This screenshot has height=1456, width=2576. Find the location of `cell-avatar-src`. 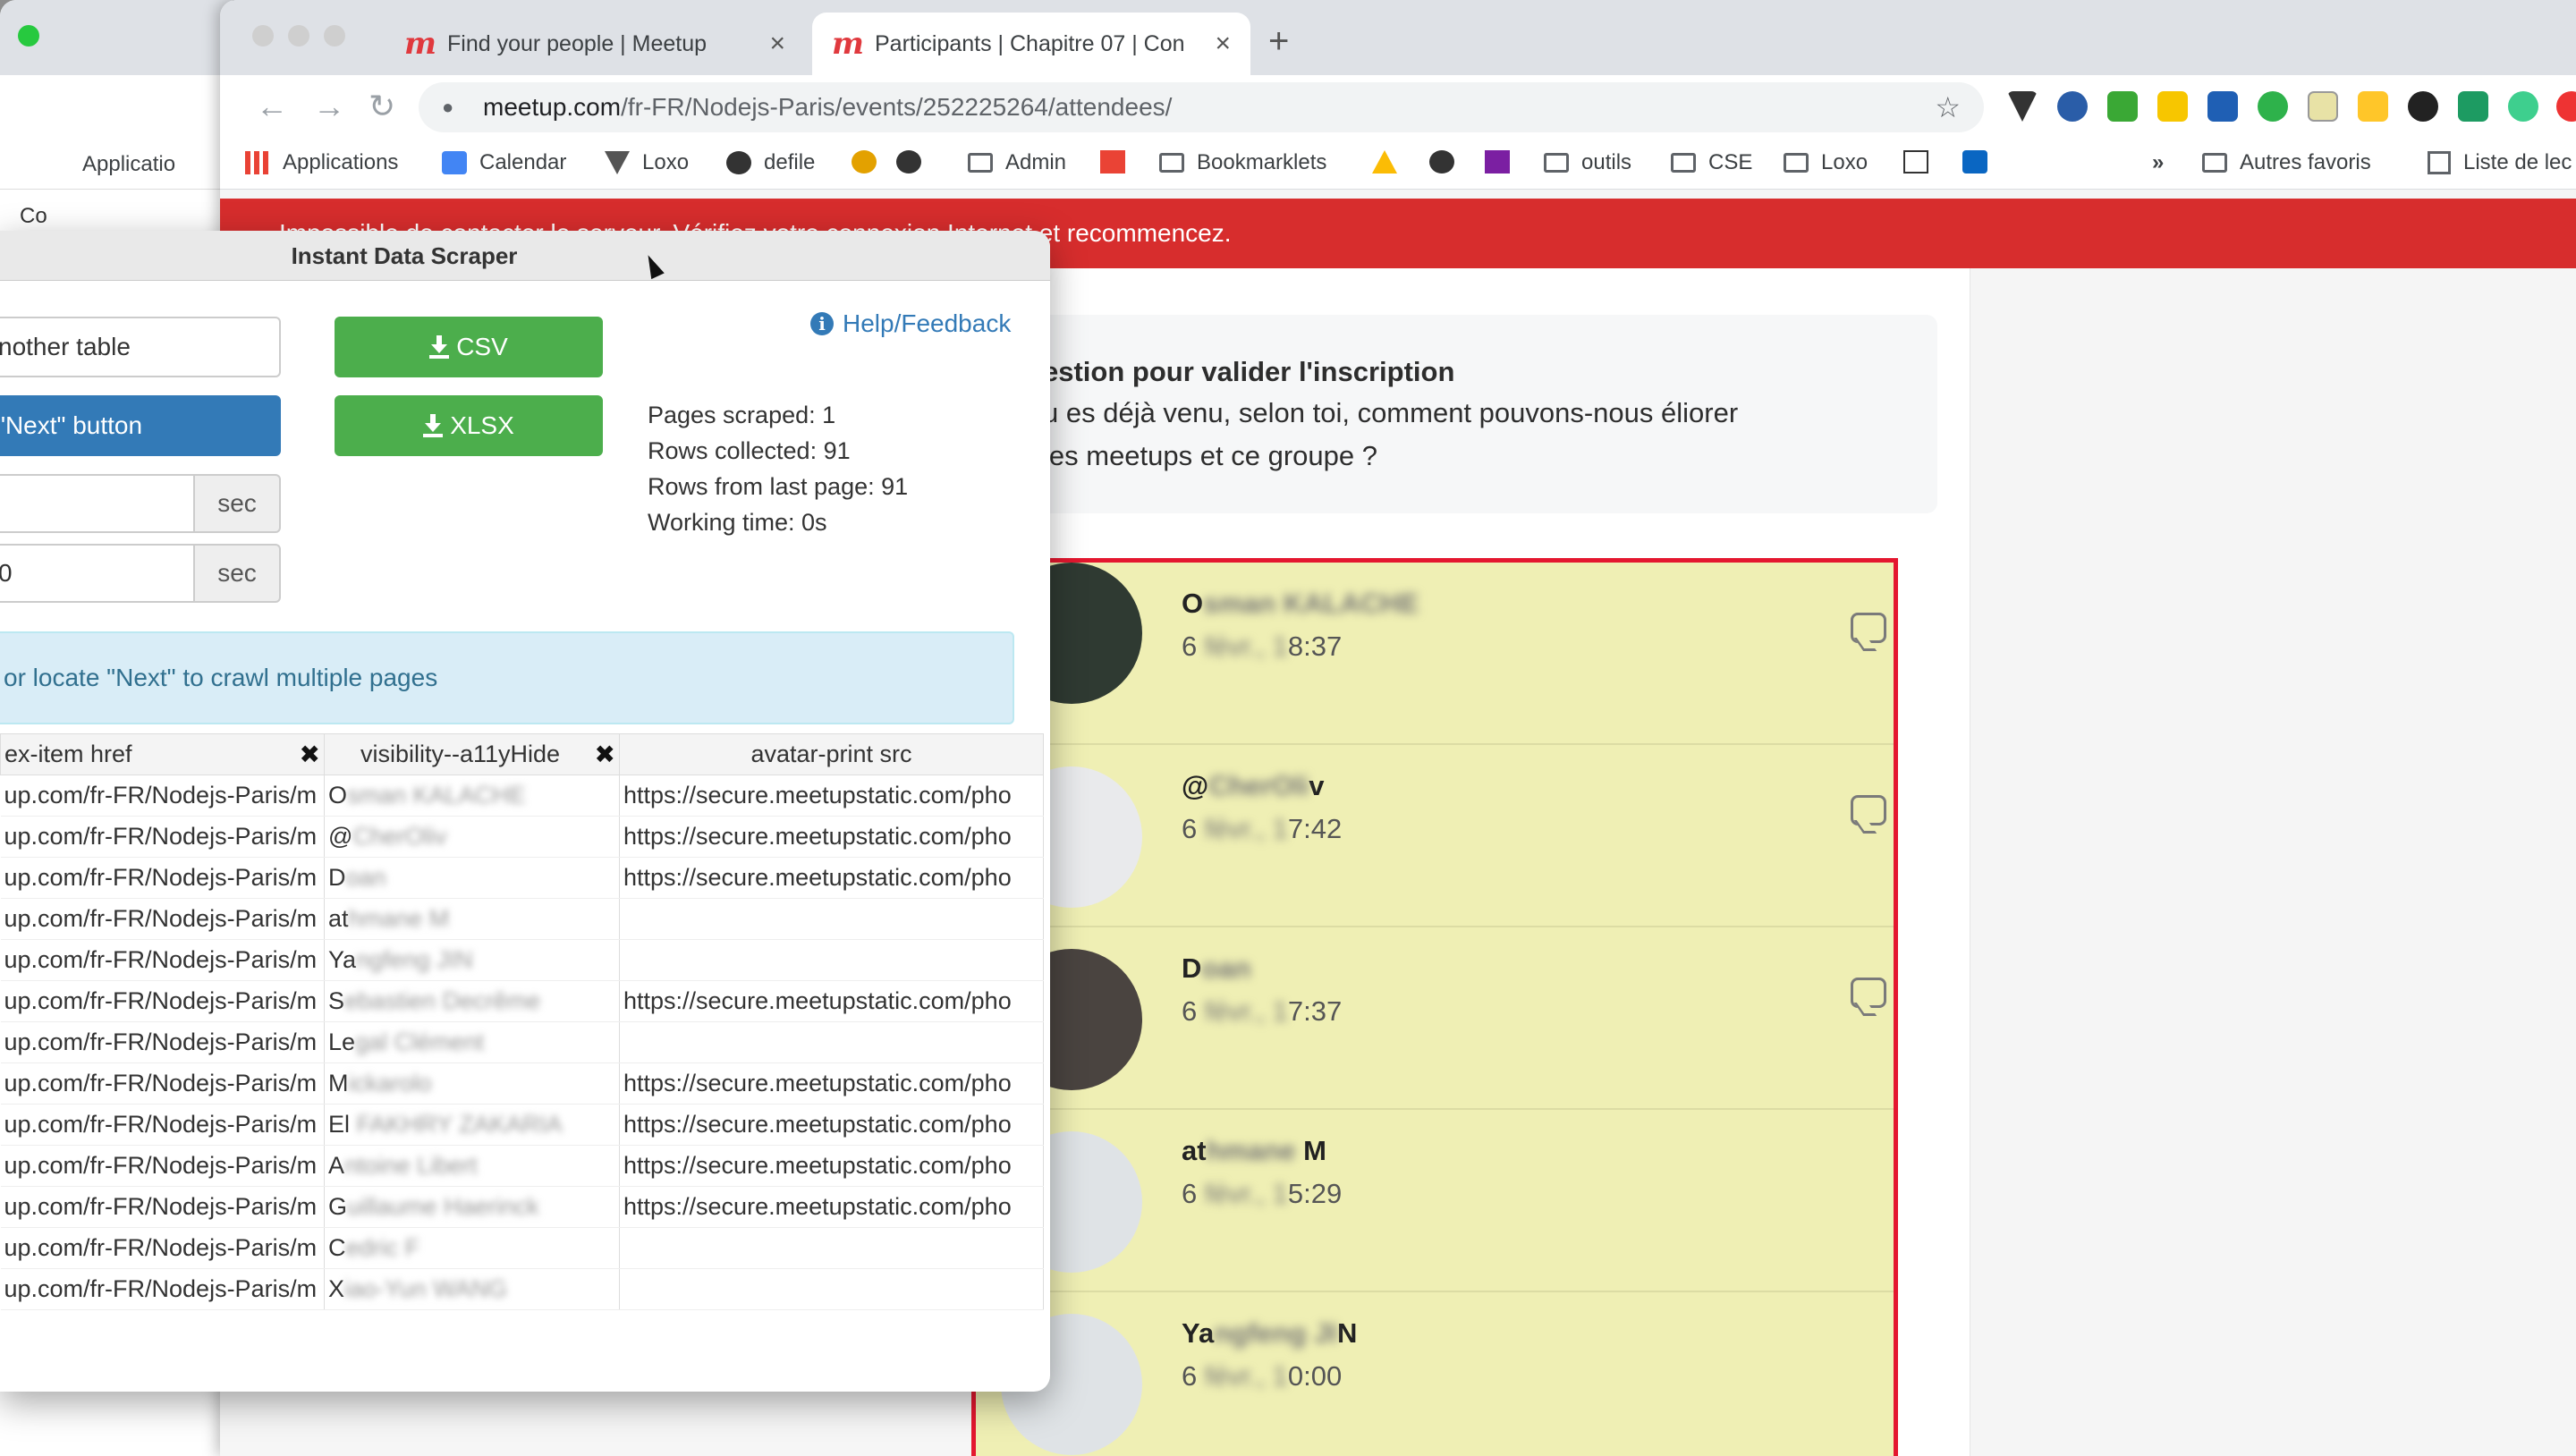

cell-avatar-src is located at coordinates (831, 960).